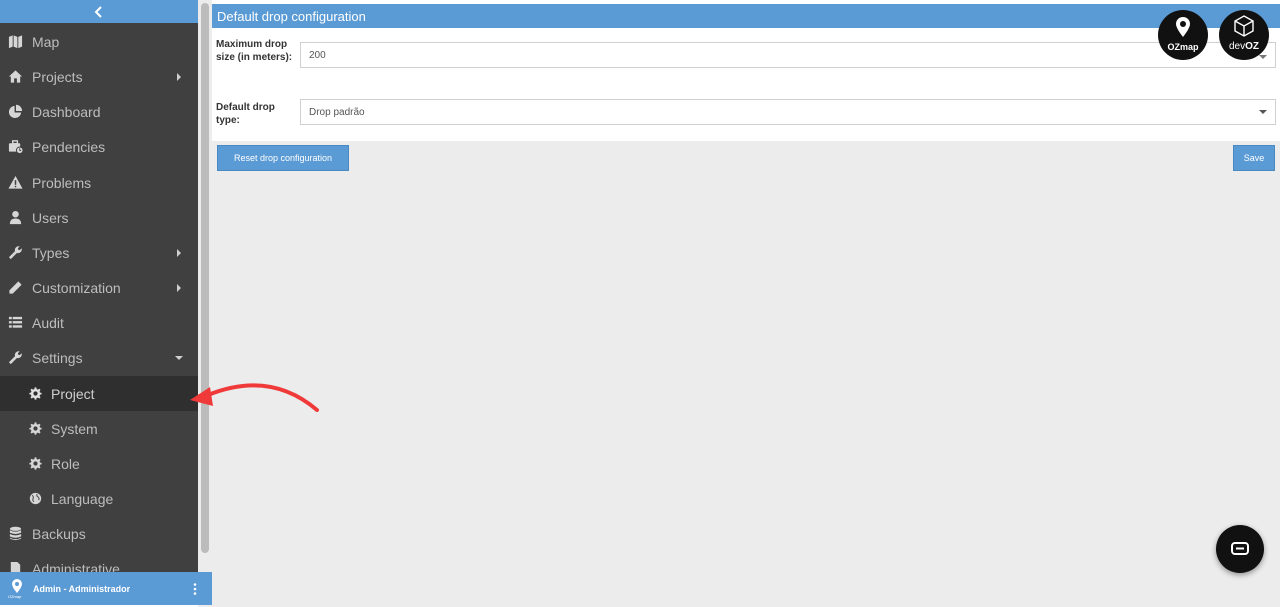 This screenshot has width=1280, height=607. I want to click on pie-chart-icon, so click(15, 111).